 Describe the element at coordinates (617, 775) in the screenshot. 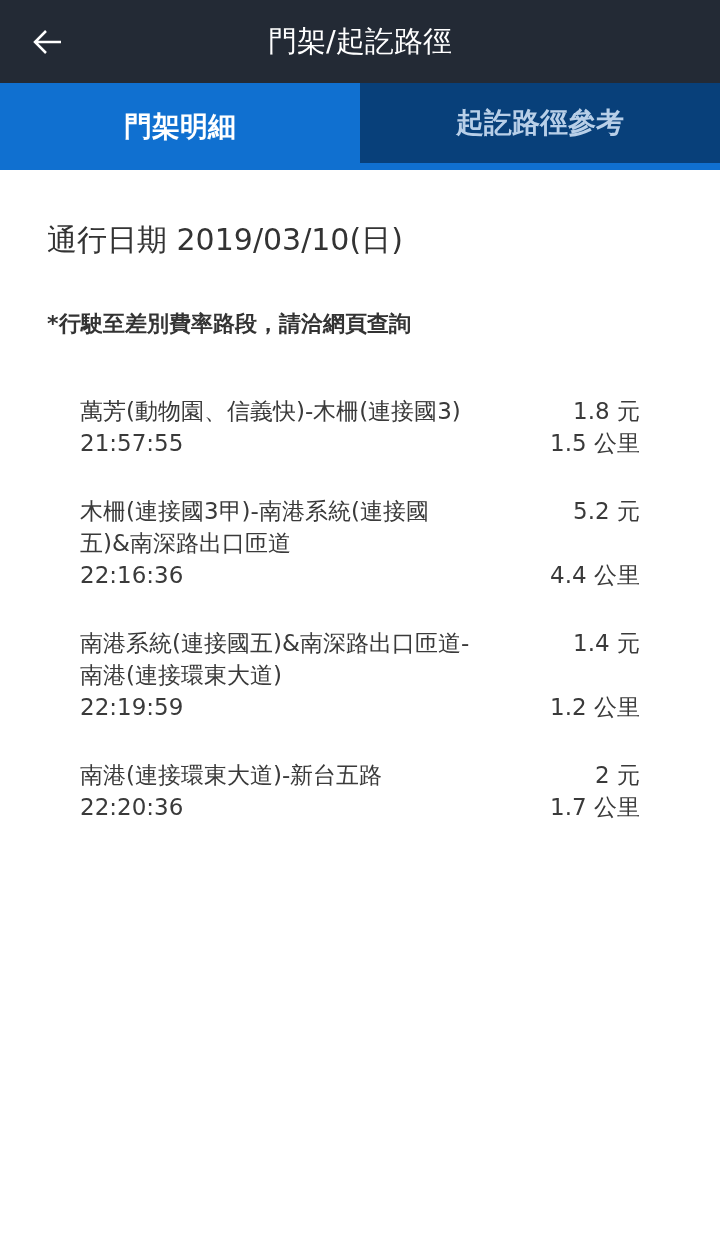

I see `segment-fare: 2 元` at that location.